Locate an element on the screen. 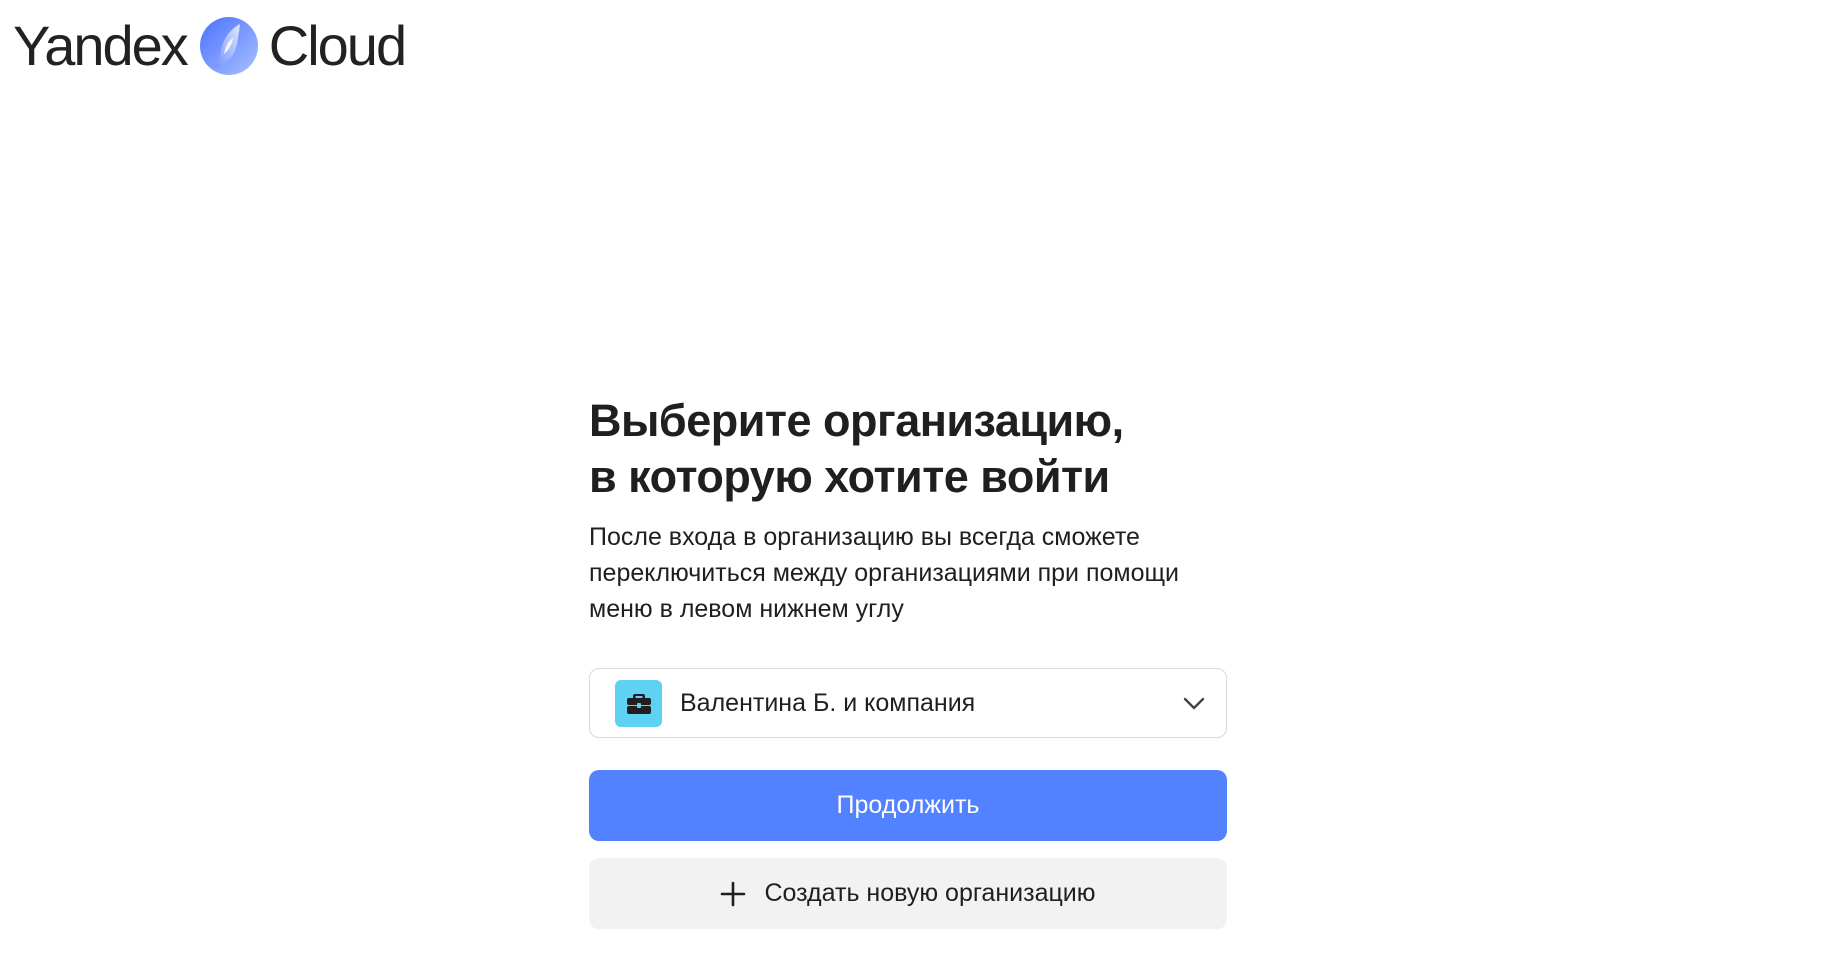  organization-select: Валентина Б. и компания is located at coordinates (908, 703).